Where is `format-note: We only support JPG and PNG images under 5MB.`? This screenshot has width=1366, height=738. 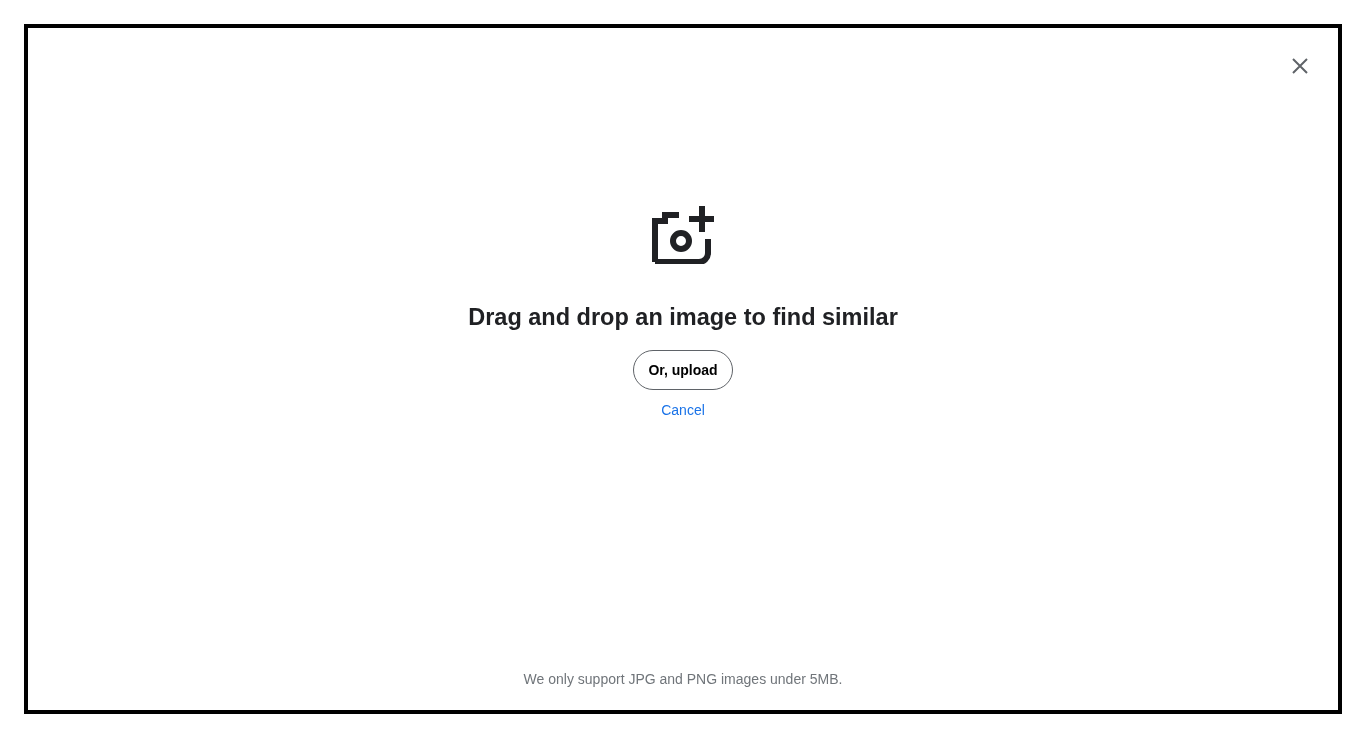
format-note: We only support JPG and PNG images under 5MB. is located at coordinates (683, 679).